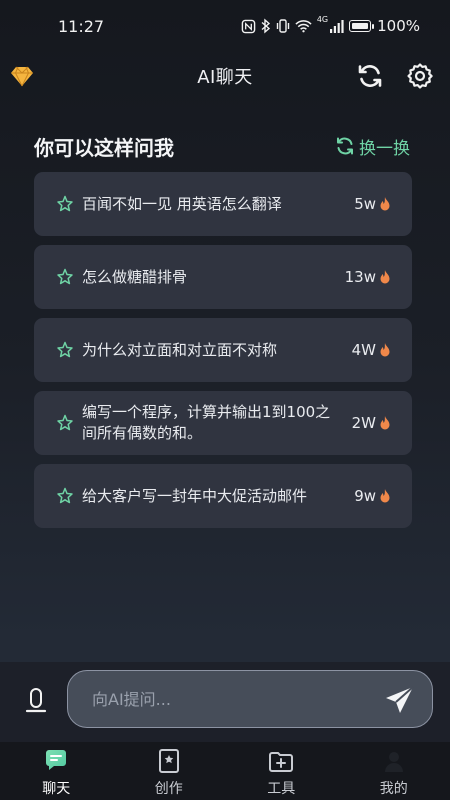 Image resolution: width=450 pixels, height=800 pixels. I want to click on diamond-icon, so click(22, 76).